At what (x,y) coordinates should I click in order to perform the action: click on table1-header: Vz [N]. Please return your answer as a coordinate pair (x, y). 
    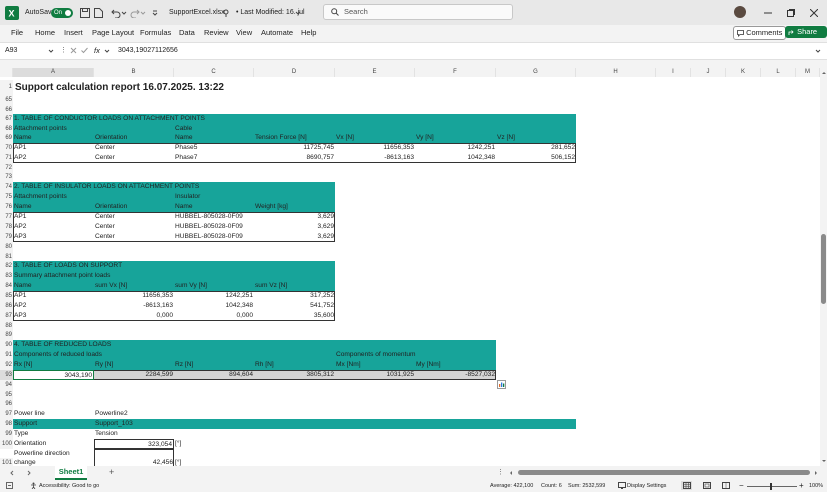
    Looking at the image, I should click on (536, 138).